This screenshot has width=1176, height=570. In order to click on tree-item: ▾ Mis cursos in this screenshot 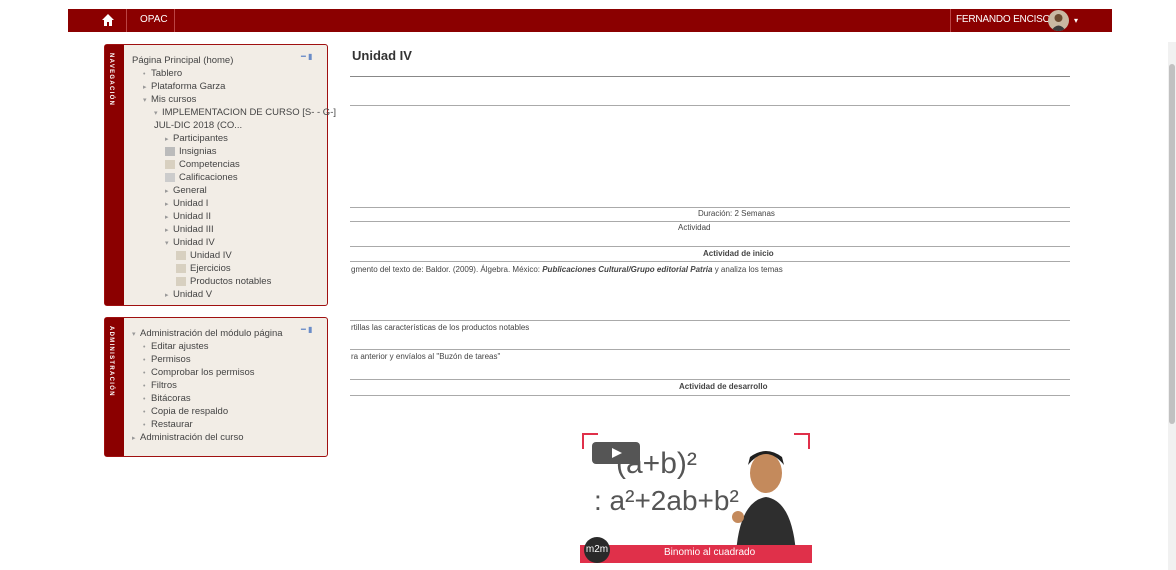, I will do `click(234, 99)`.